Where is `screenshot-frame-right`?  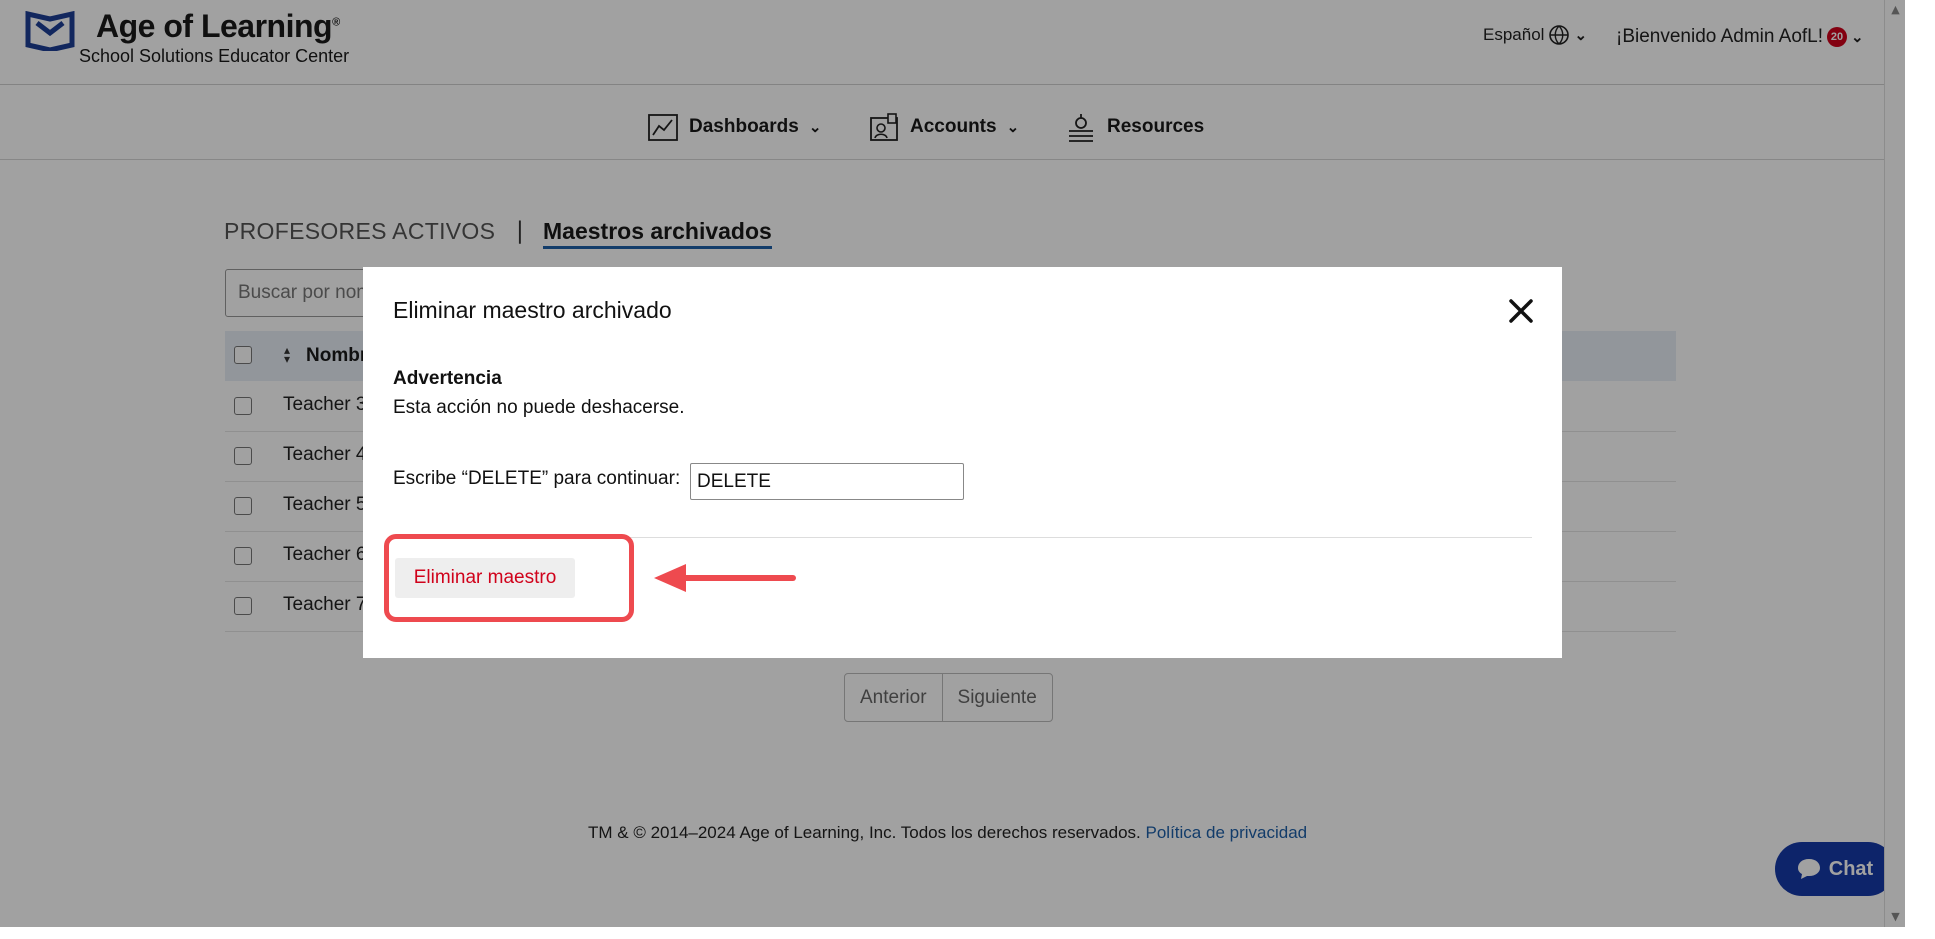
screenshot-frame-right is located at coordinates (1920, 469).